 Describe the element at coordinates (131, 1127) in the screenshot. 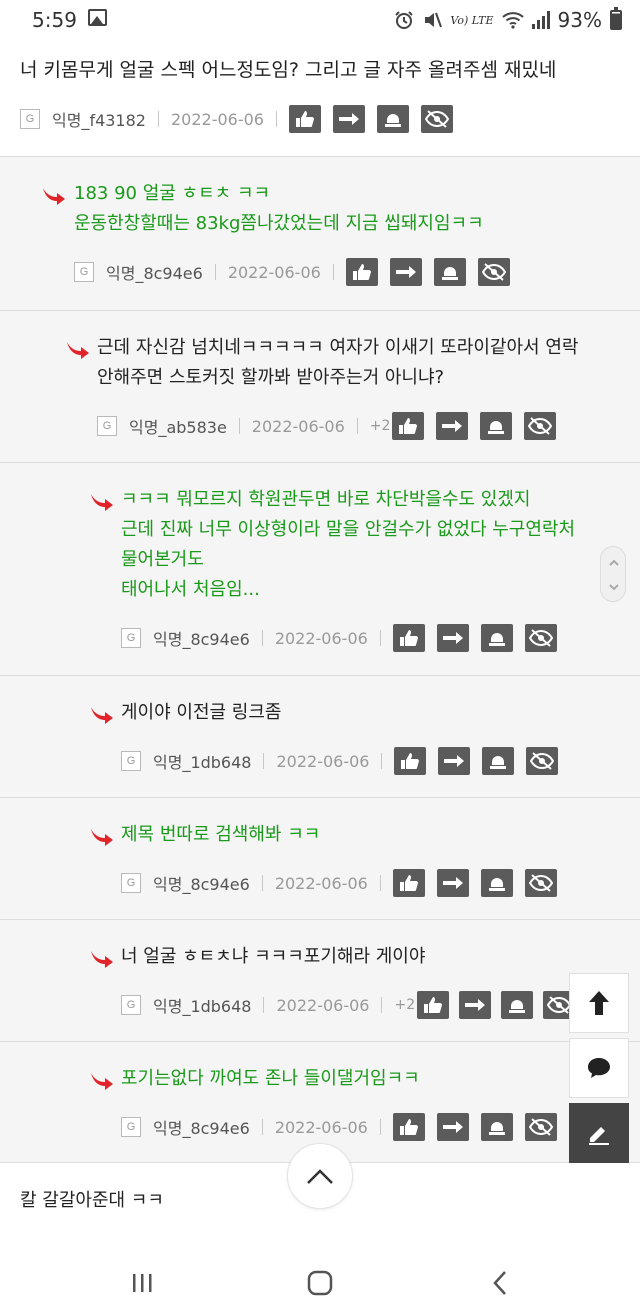

I see `level-badge: G` at that location.